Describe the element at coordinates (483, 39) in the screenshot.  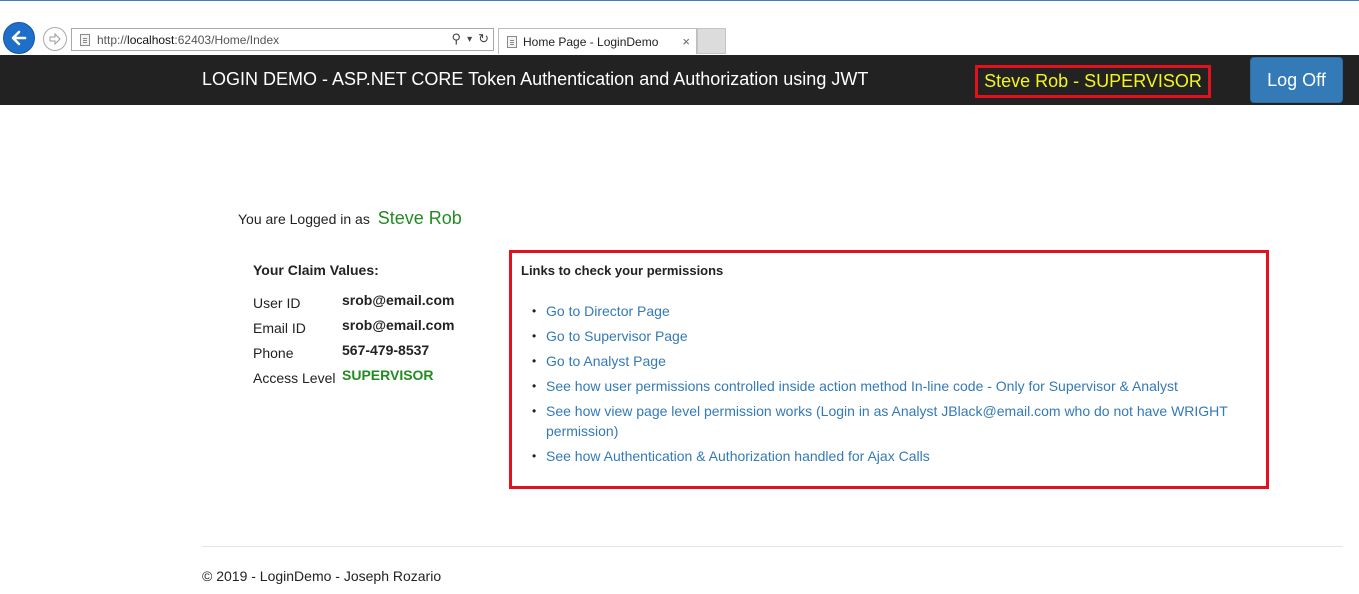
I see `refresh-icon: ↻` at that location.